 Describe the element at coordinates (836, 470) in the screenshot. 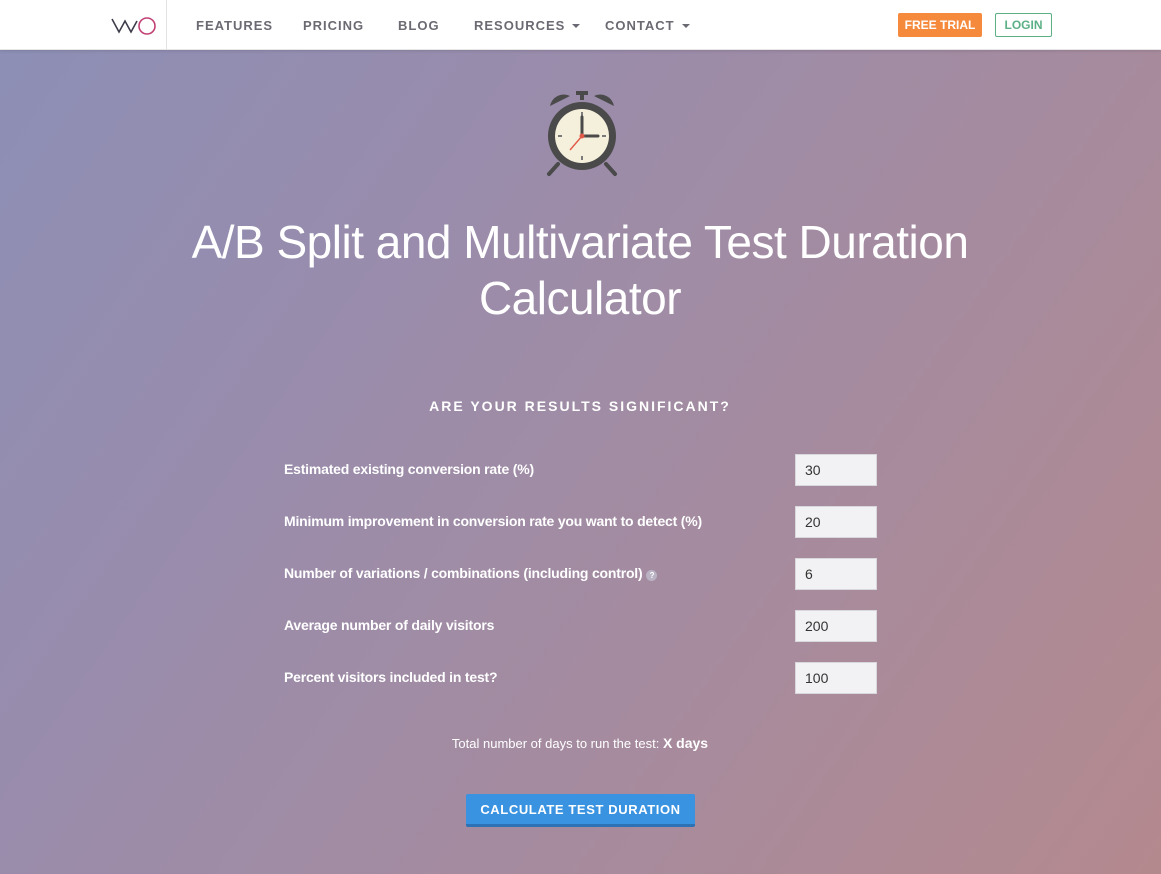

I see `conversion-rate-input` at that location.